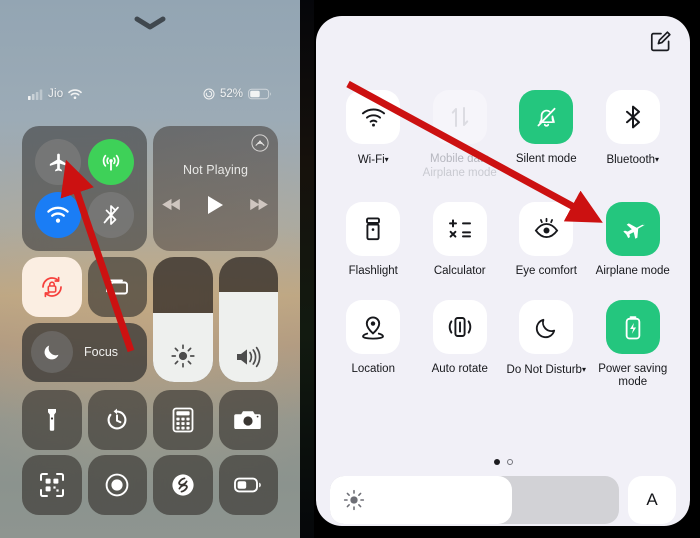  I want to click on volume-icon, so click(249, 357).